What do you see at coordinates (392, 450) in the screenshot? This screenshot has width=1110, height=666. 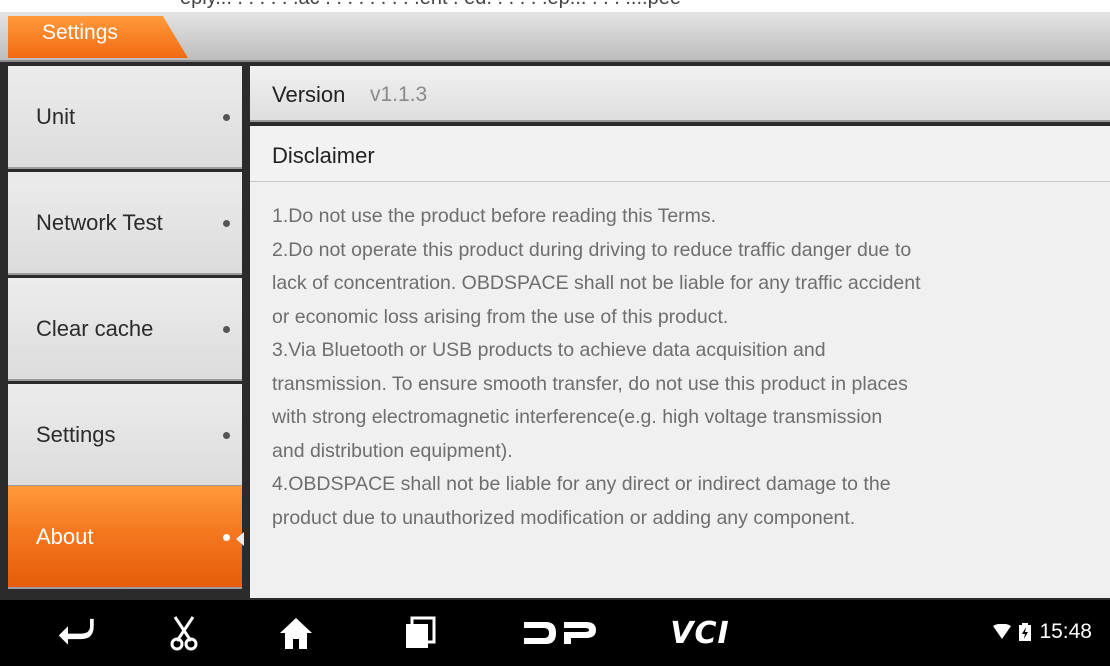 I see `disclaimer-line: and distribution equipment).` at bounding box center [392, 450].